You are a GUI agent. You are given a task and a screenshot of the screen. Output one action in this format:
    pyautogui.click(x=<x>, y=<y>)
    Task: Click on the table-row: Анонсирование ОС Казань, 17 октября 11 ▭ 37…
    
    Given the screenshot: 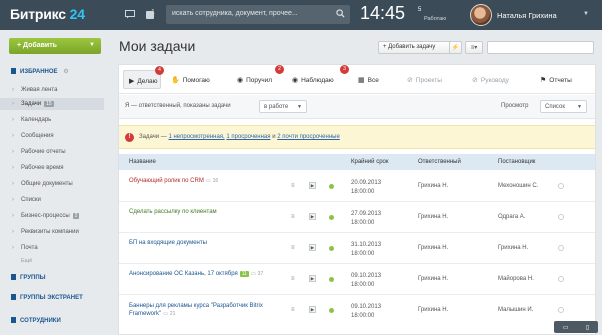 What is the action you would take?
    pyautogui.click(x=357, y=280)
    